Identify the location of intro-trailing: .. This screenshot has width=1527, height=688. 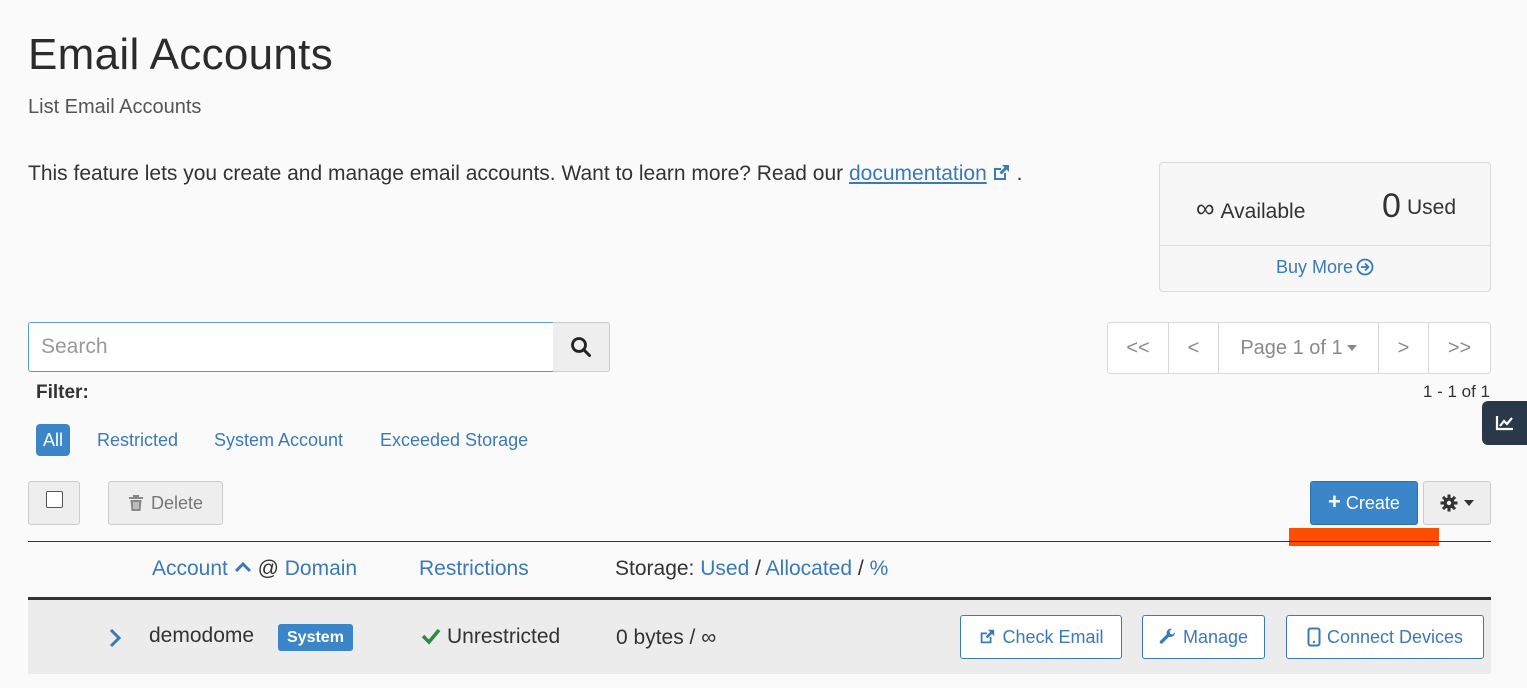
(1019, 173).